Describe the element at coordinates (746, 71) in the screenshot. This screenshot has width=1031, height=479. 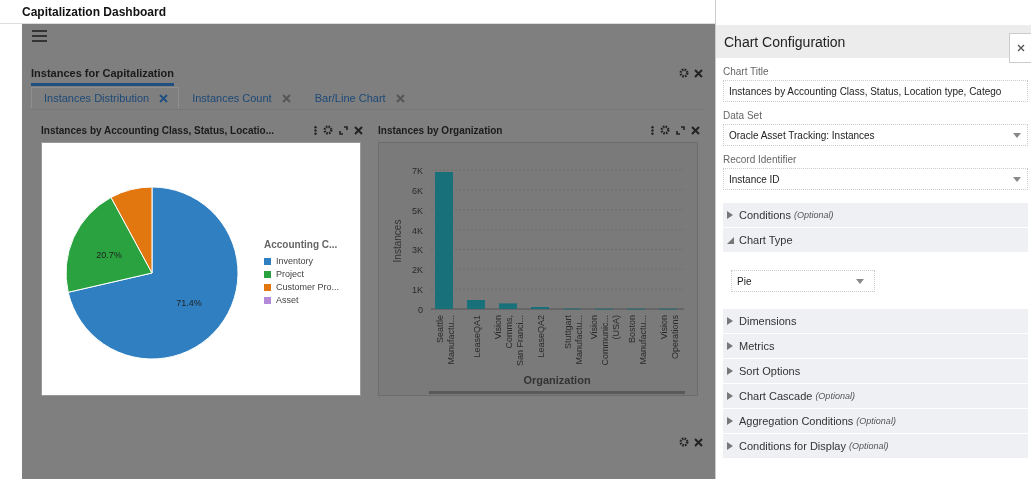
I see `field-label: Chart Title` at that location.